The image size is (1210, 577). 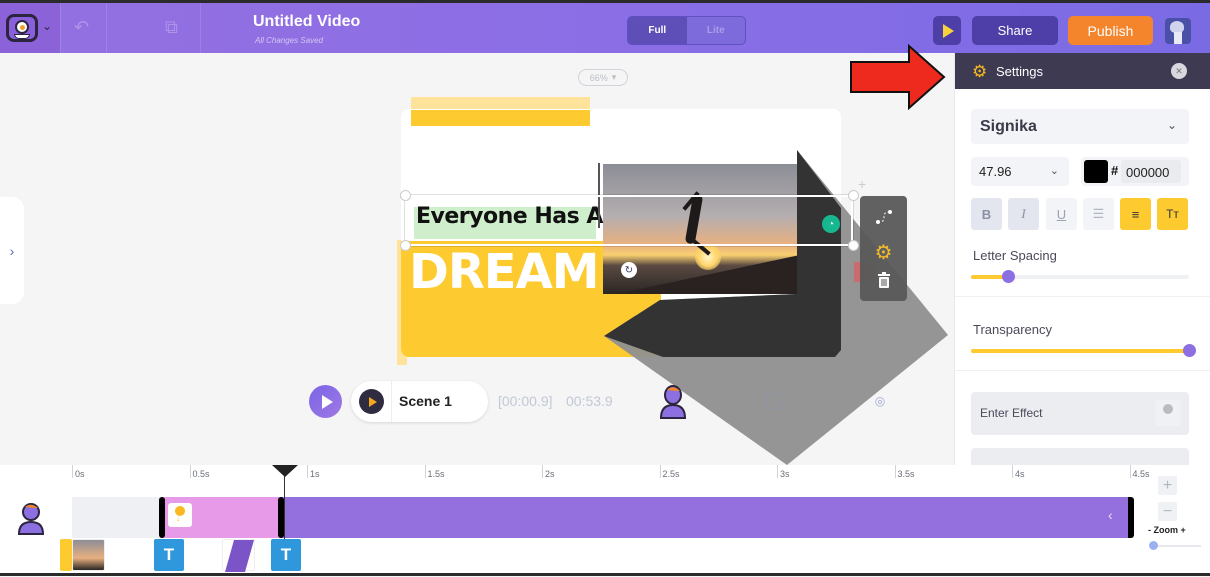 I want to click on timeline-zoom-slider, so click(x=1177, y=546).